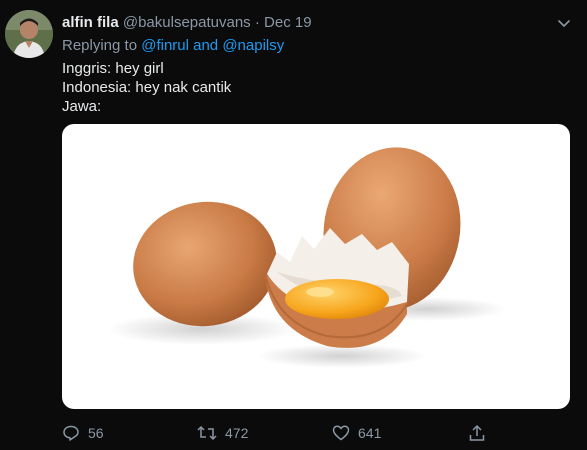 The width and height of the screenshot is (587, 450). I want to click on like-button: 641, so click(356, 433).